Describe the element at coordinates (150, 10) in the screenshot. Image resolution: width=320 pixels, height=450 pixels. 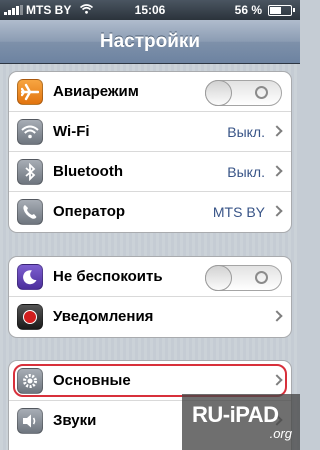
I see `status-bar: MTS BY 15:06 56 %` at that location.